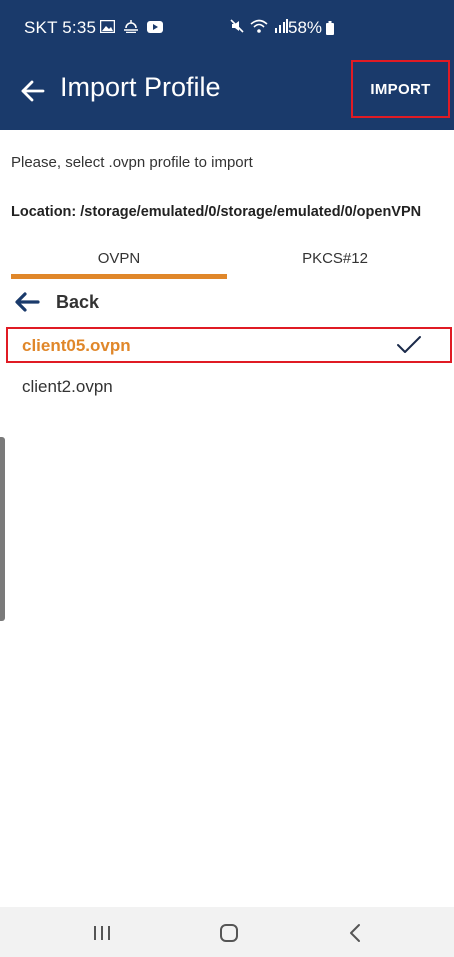 The image size is (454, 957). I want to click on youtube-icon, so click(155, 26).